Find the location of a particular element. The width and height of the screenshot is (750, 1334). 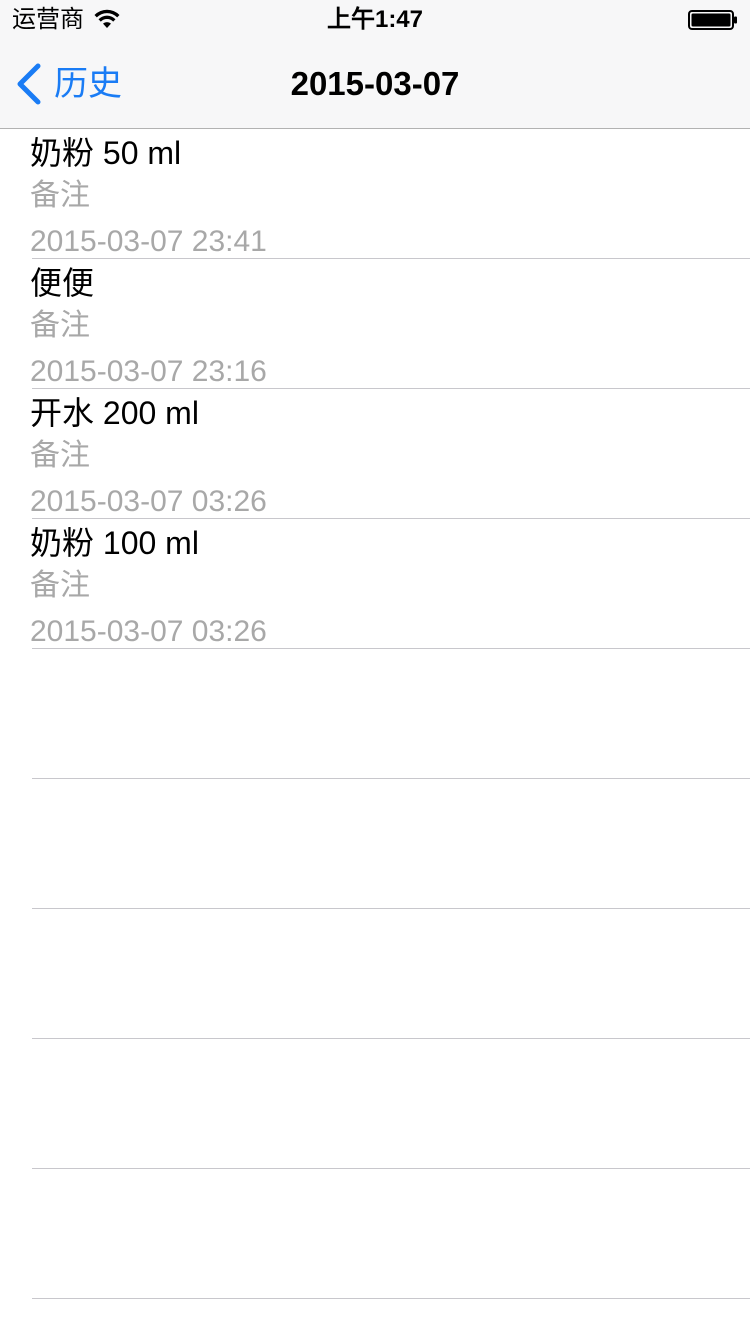

status-bar: 运营商 上午1:47 is located at coordinates (375, 20).